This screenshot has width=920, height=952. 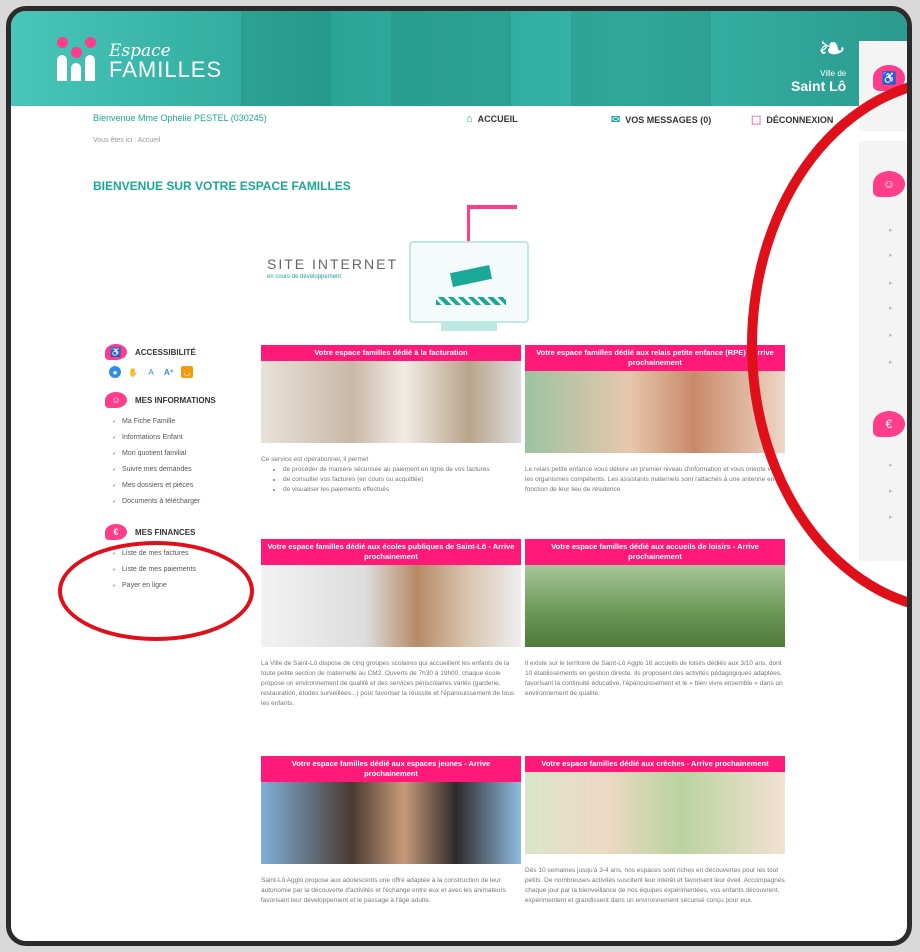 I want to click on saint-lo-logo: ❧ Ville de Saint Lô, so click(x=818, y=61).